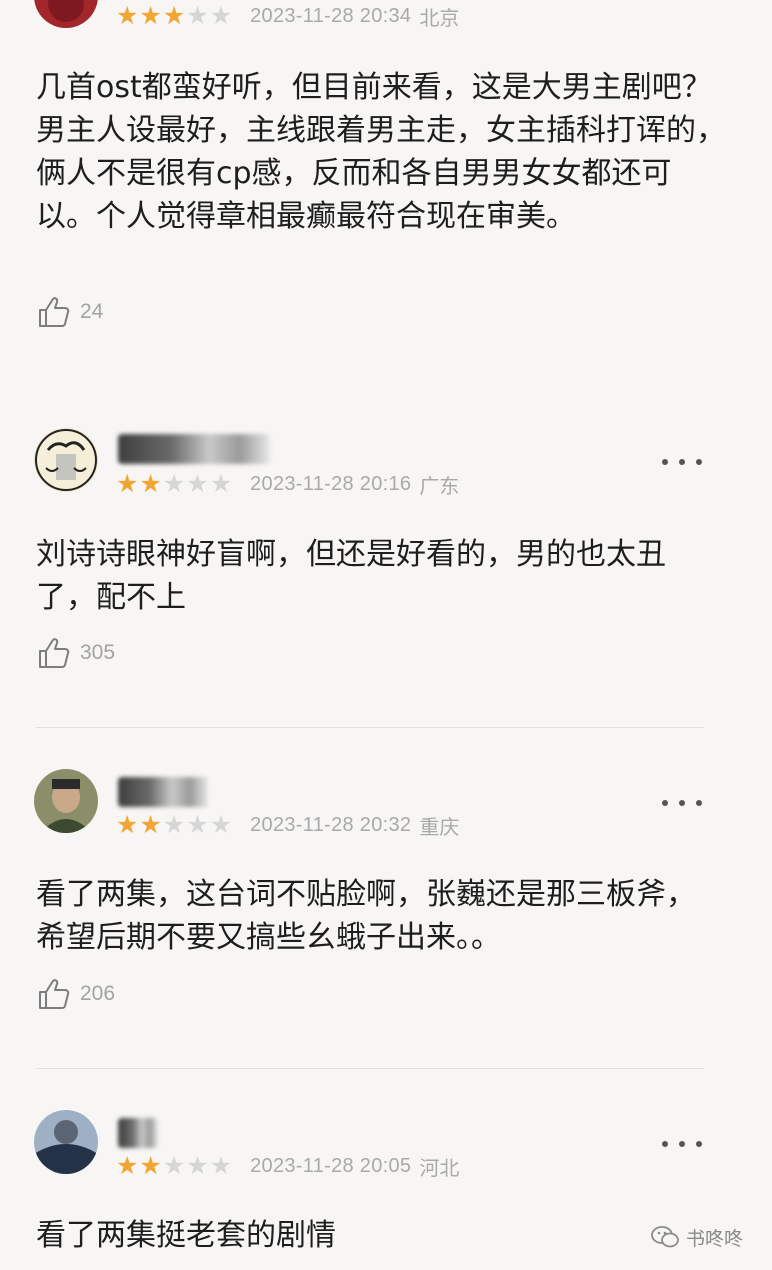  I want to click on comment-meta: ★ ★ ★ ★ ★ 2023-11-28 20:32 重庆, so click(287, 825).